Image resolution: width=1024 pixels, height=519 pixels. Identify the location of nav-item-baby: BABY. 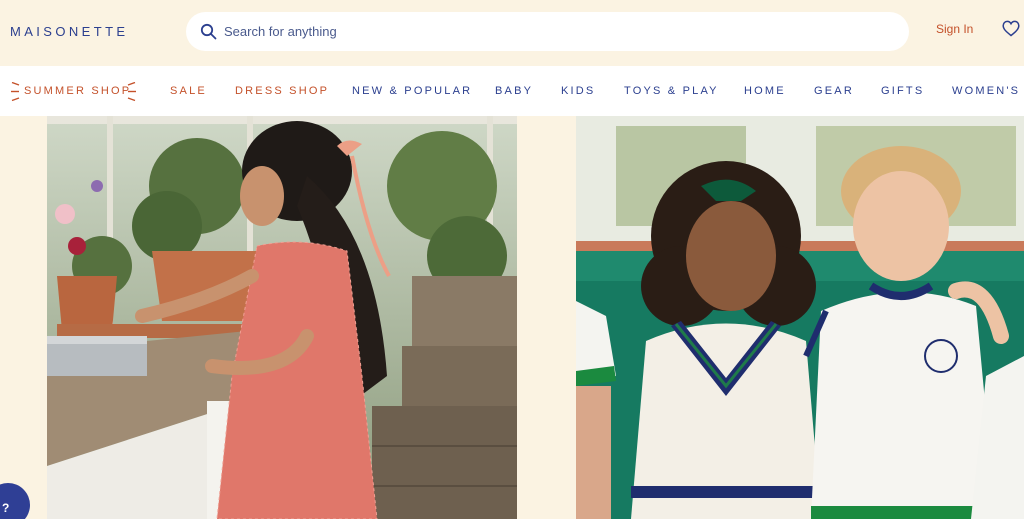
(514, 91).